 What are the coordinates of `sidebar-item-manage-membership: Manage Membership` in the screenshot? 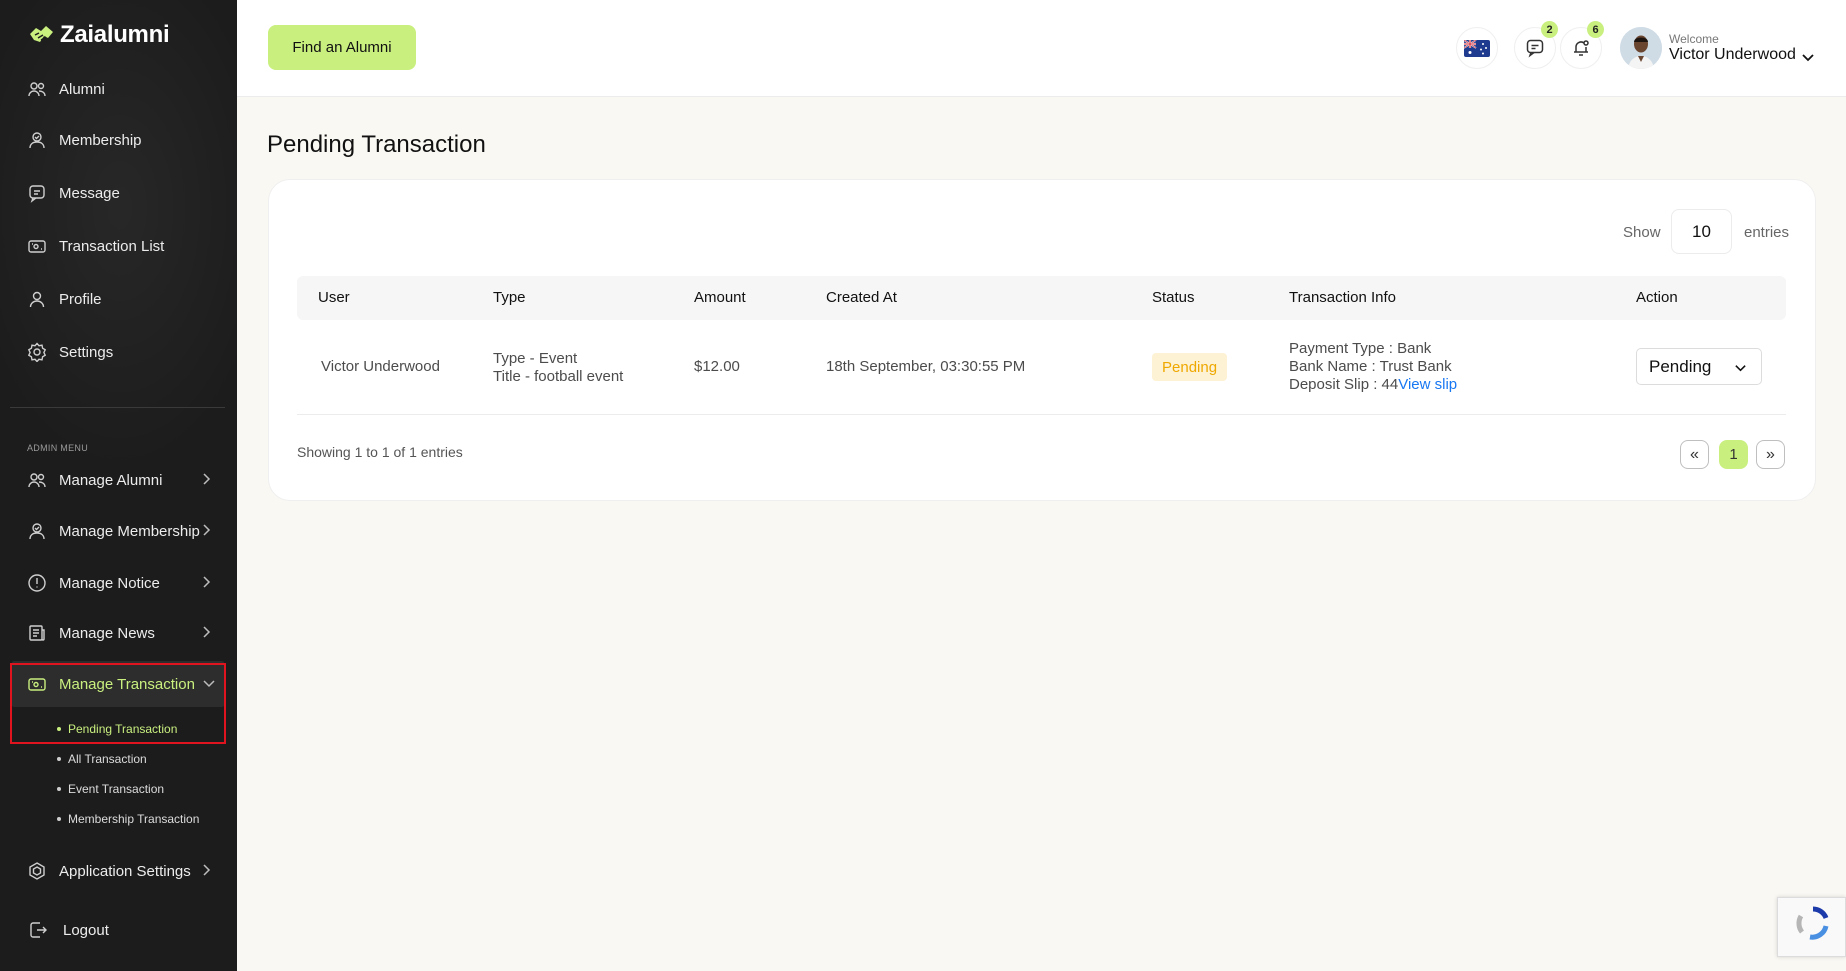 It's located at (112, 531).